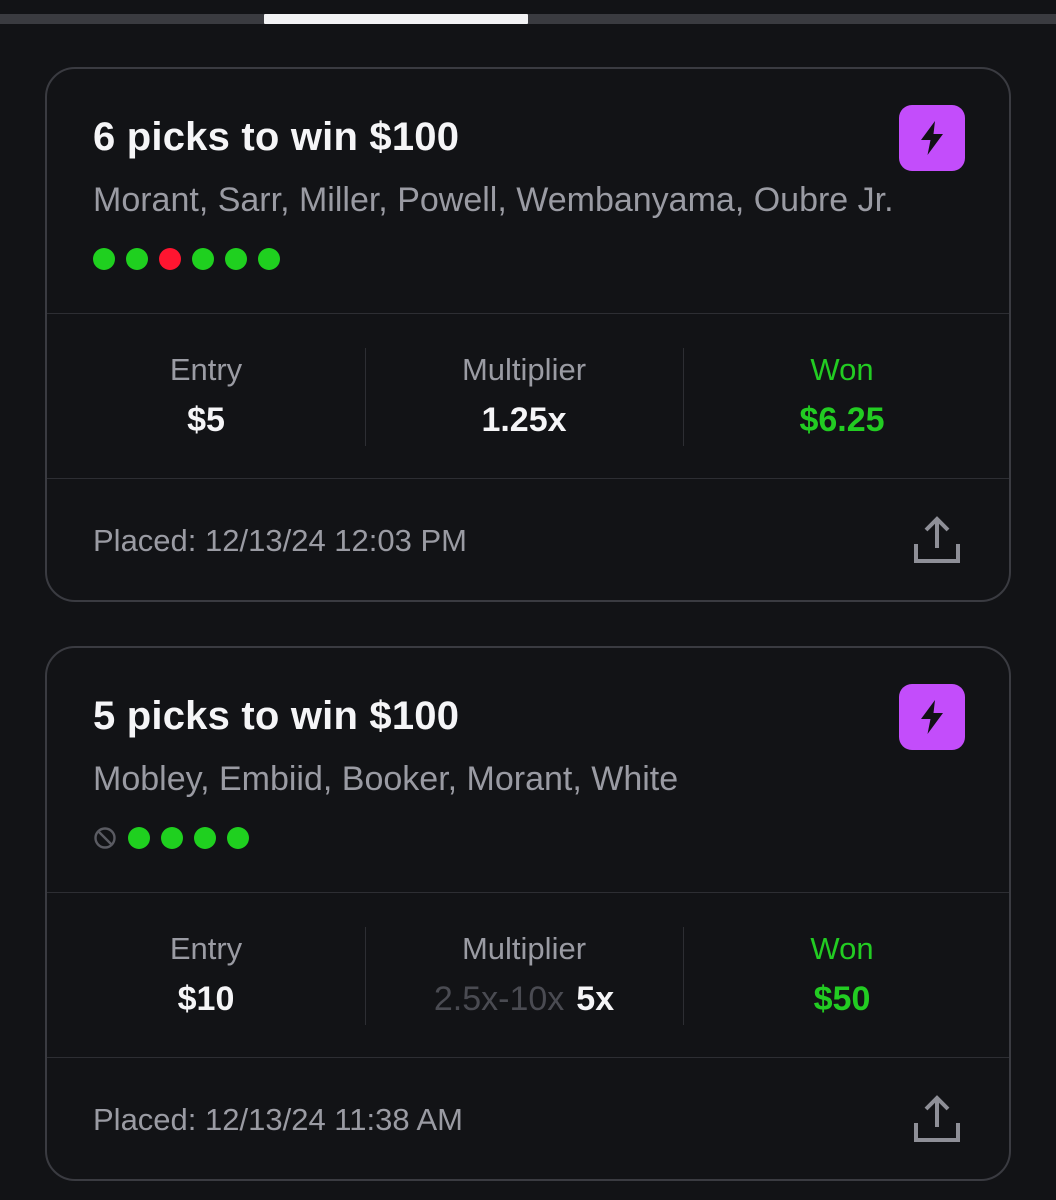  I want to click on entry-stats: Entry $10 Multiplier 2.5x-10x 5x Won $50, so click(528, 975).